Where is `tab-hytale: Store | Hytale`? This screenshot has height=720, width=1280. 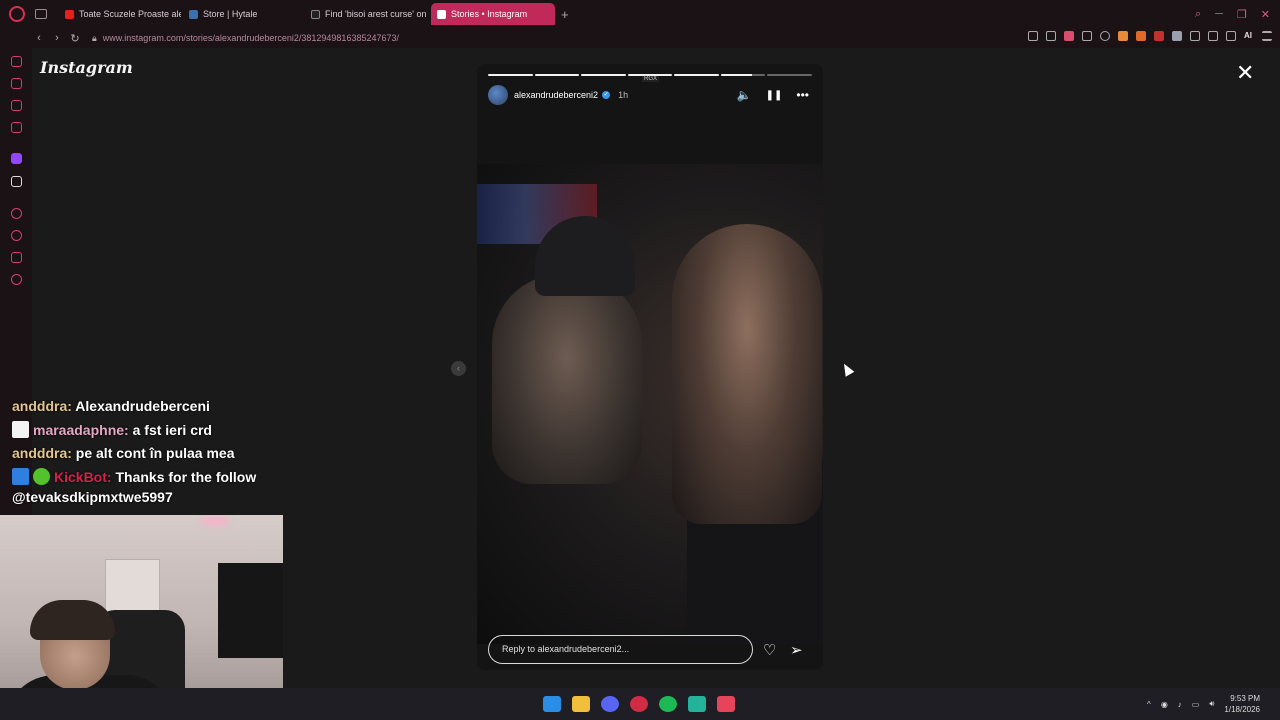 tab-hytale: Store | Hytale is located at coordinates (243, 14).